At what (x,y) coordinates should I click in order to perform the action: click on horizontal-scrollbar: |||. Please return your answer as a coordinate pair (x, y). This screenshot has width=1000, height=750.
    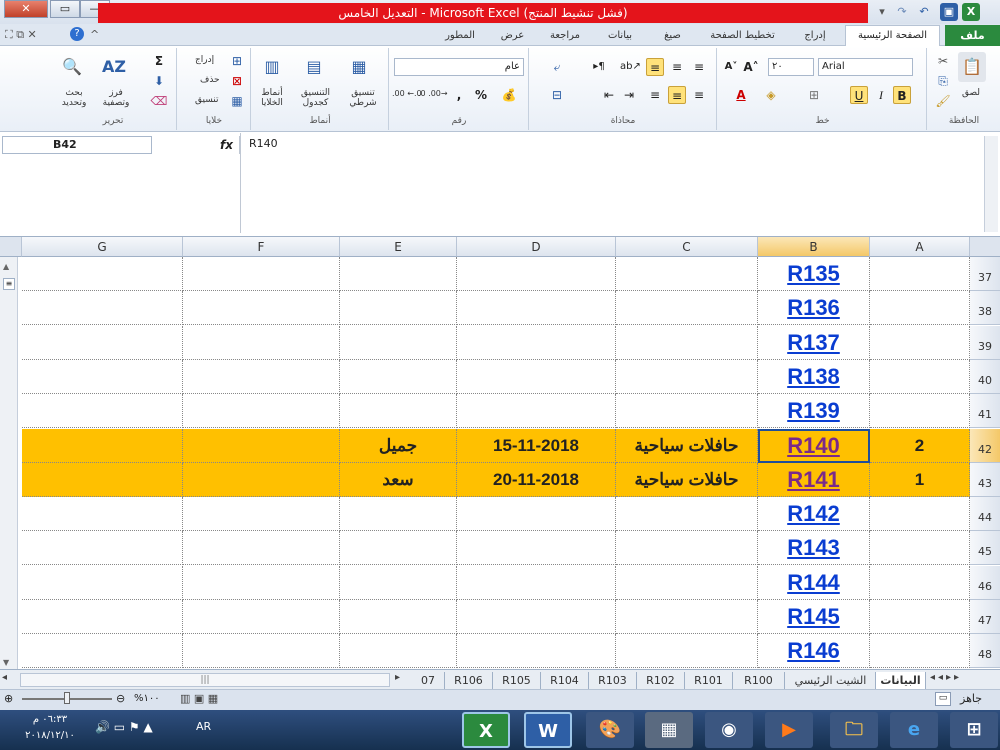
    Looking at the image, I should click on (205, 680).